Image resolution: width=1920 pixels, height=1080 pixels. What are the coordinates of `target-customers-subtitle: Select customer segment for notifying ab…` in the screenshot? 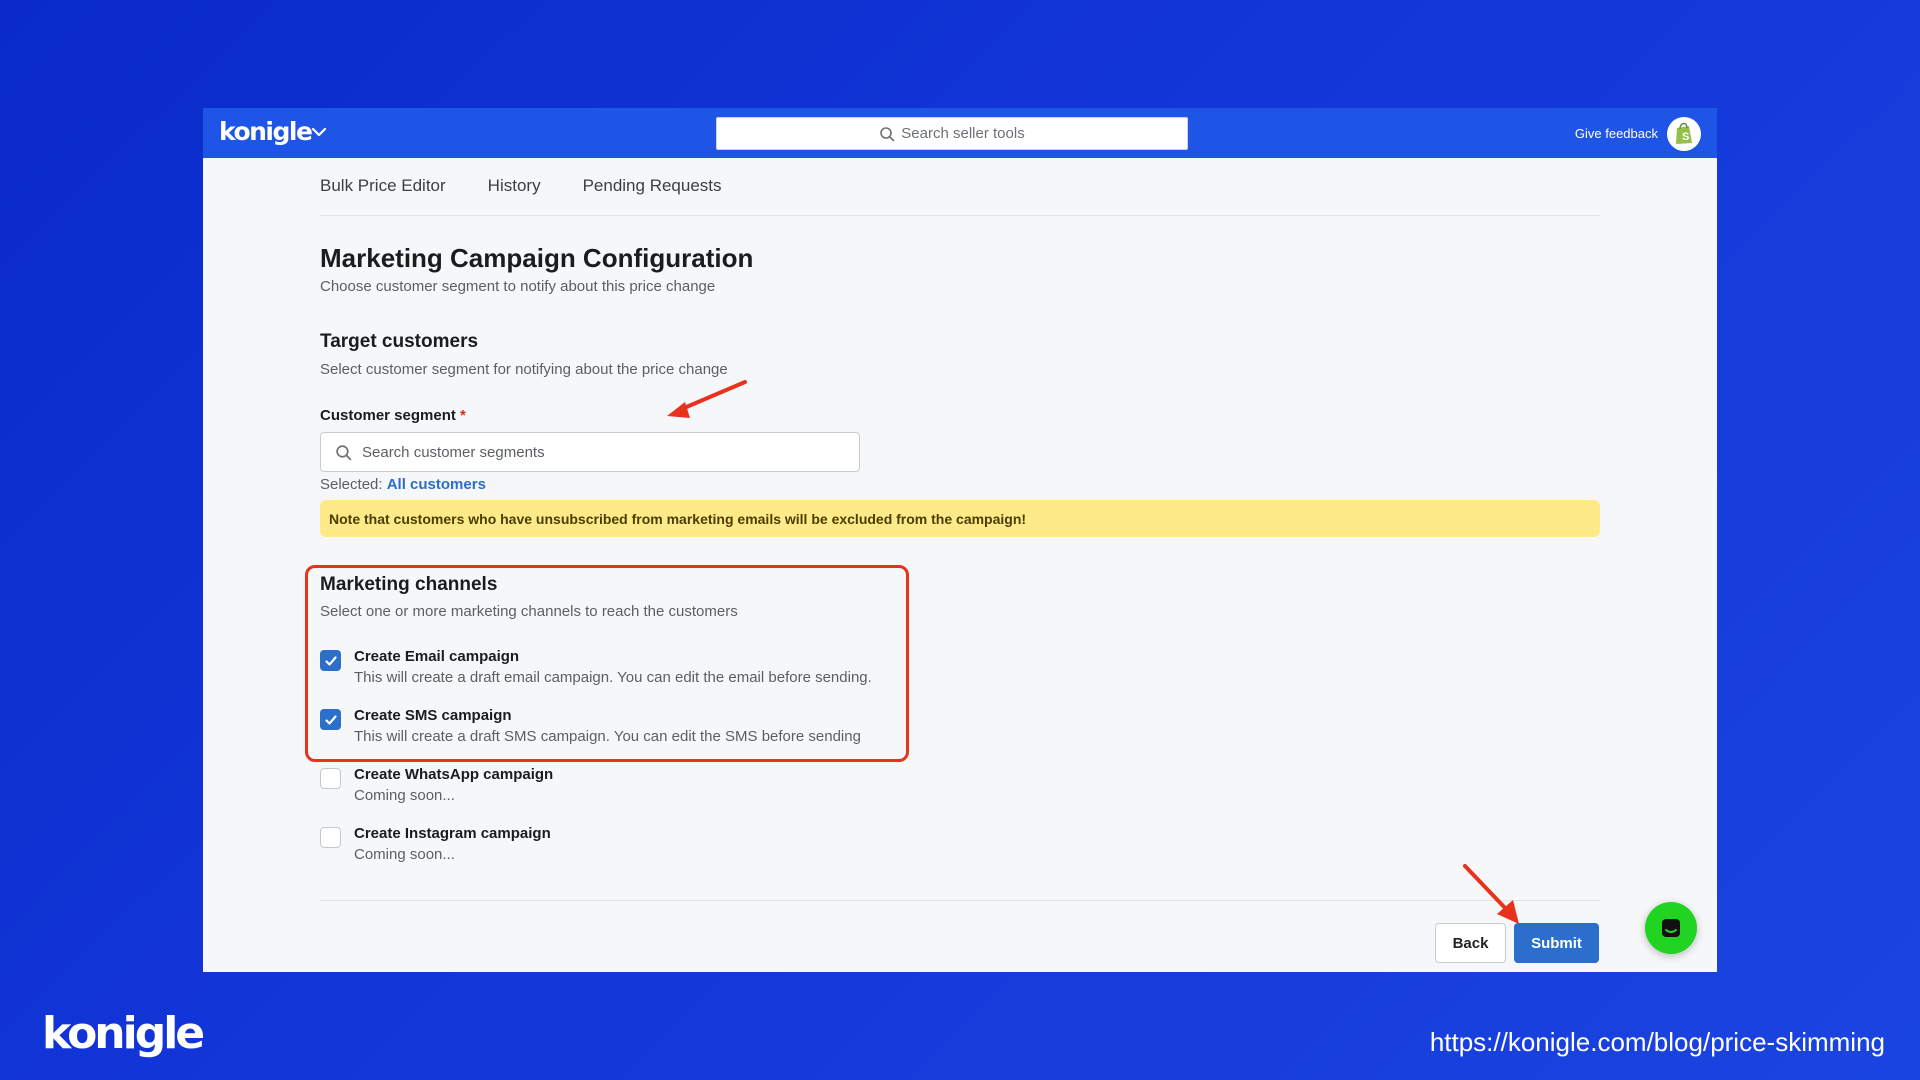 It's located at (524, 369).